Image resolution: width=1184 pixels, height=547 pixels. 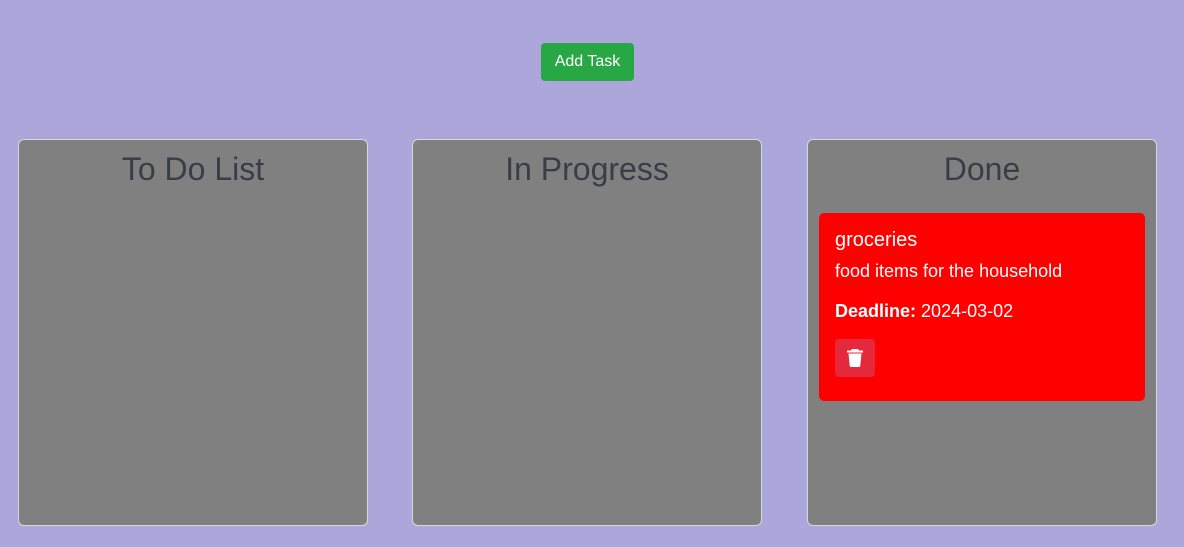 What do you see at coordinates (949, 271) in the screenshot?
I see `task-description: food items for the household` at bounding box center [949, 271].